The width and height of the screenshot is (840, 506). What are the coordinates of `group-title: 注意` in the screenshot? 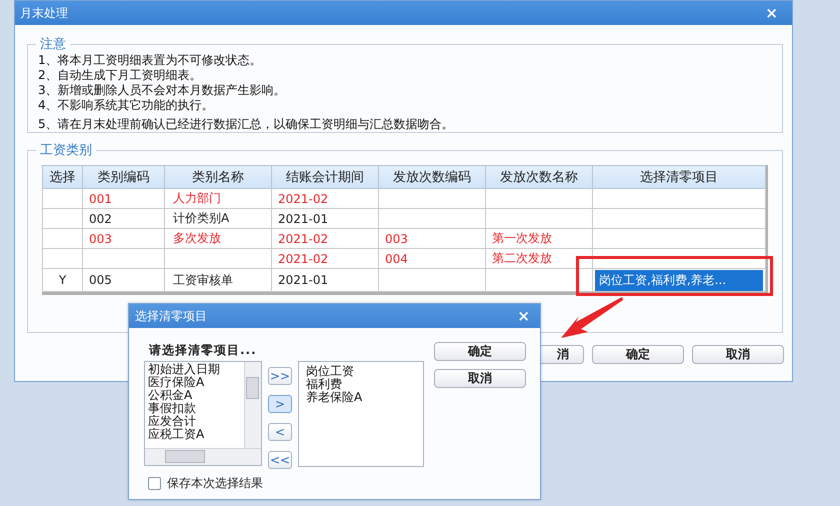 It's located at (53, 44).